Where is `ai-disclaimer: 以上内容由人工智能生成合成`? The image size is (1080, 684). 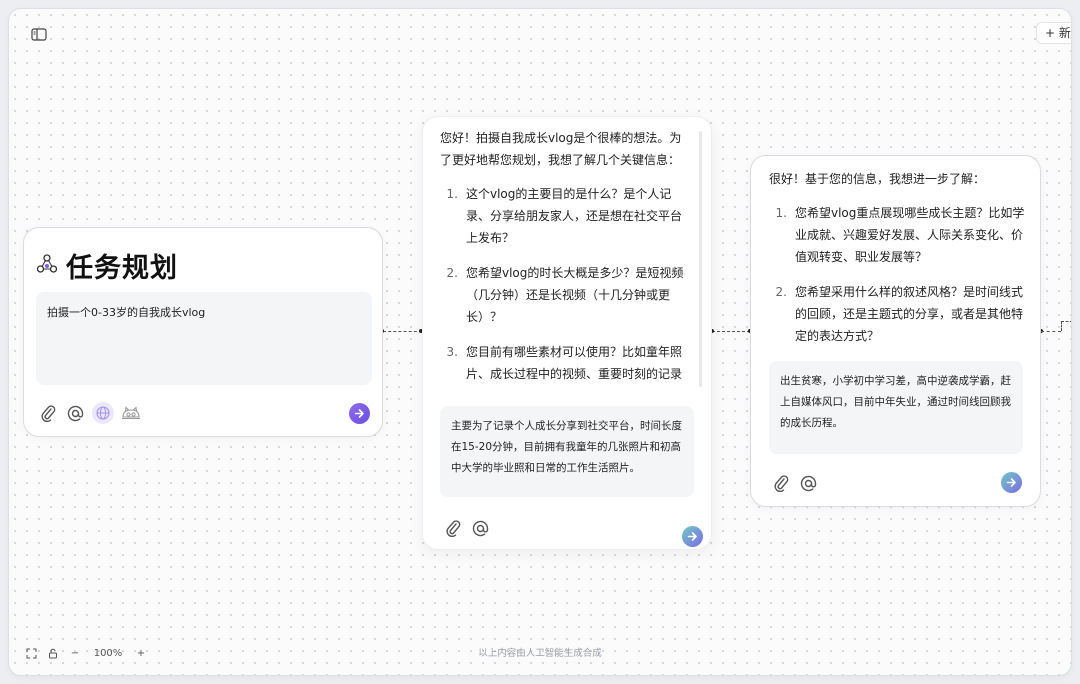 ai-disclaimer: 以上内容由人工智能生成合成 is located at coordinates (540, 653).